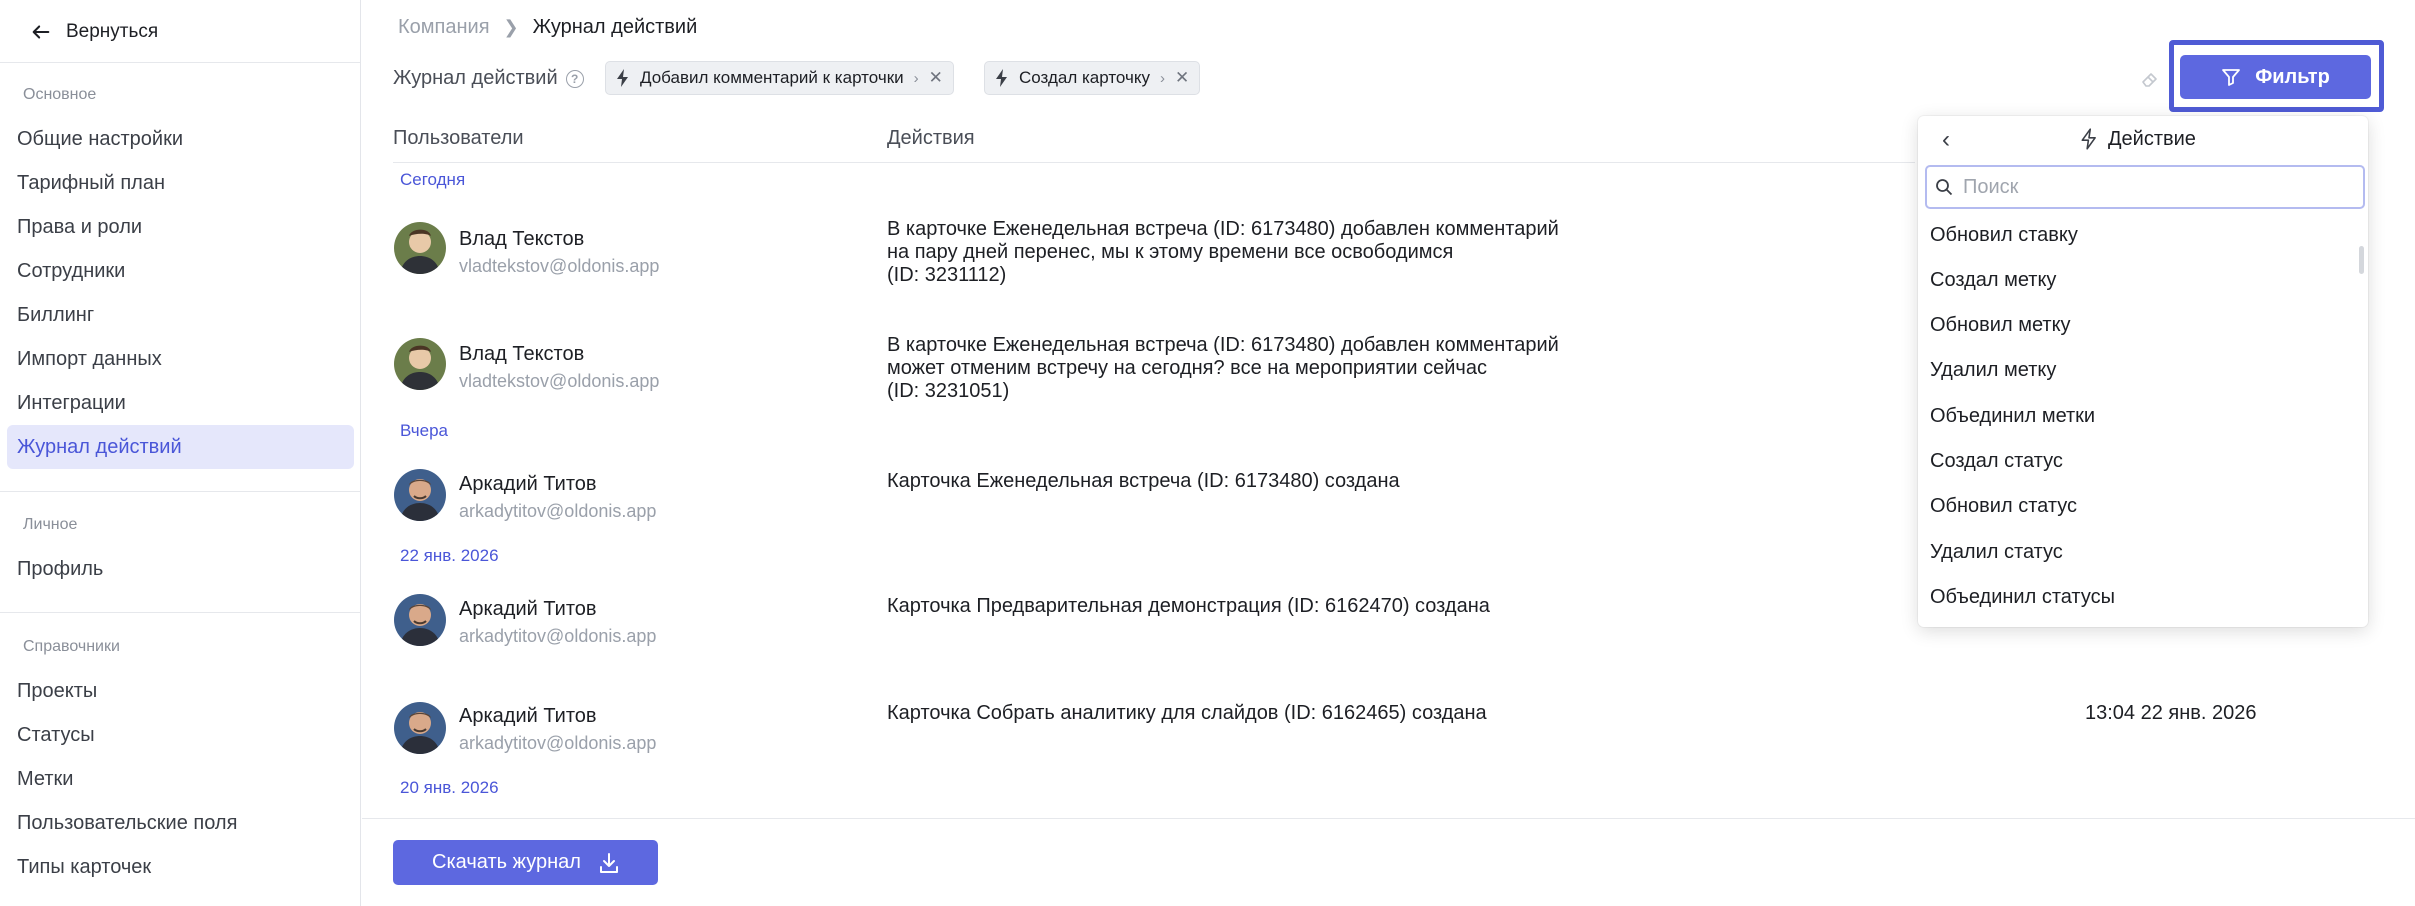 The width and height of the screenshot is (2415, 906). I want to click on section-heading-main: Основное, so click(60, 94).